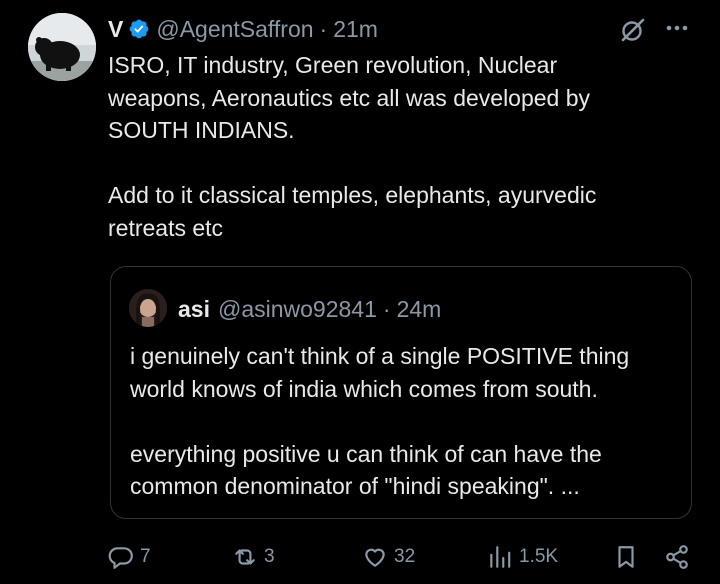 This screenshot has height=584, width=720. What do you see at coordinates (388, 557) in the screenshot?
I see `like-button: 32` at bounding box center [388, 557].